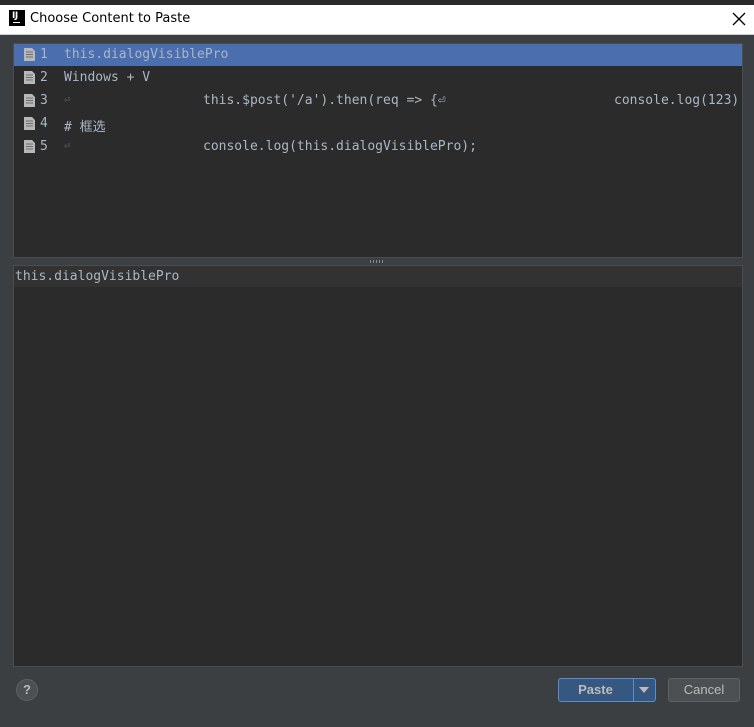 This screenshot has width=754, height=727. What do you see at coordinates (378, 276) in the screenshot?
I see `preview-current-line: this.dialogVisiblePro` at bounding box center [378, 276].